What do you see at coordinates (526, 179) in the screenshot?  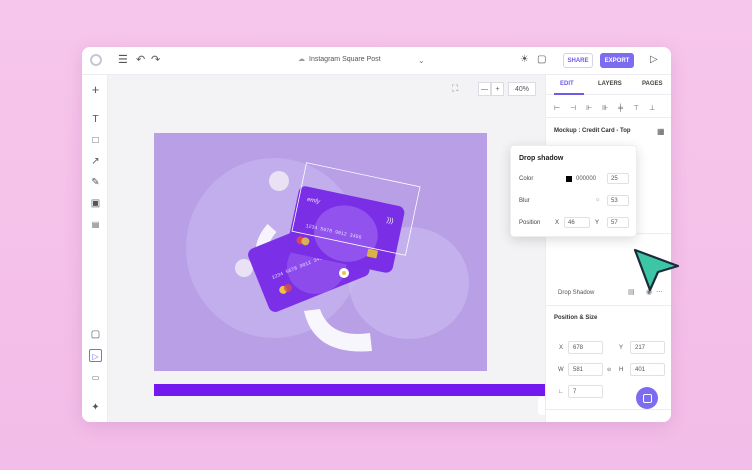 I see `color-label: Color` at bounding box center [526, 179].